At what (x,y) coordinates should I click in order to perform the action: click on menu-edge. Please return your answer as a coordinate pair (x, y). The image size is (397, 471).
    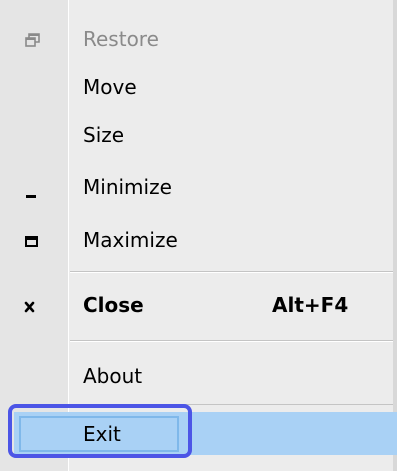
    Looking at the image, I should click on (395, 235).